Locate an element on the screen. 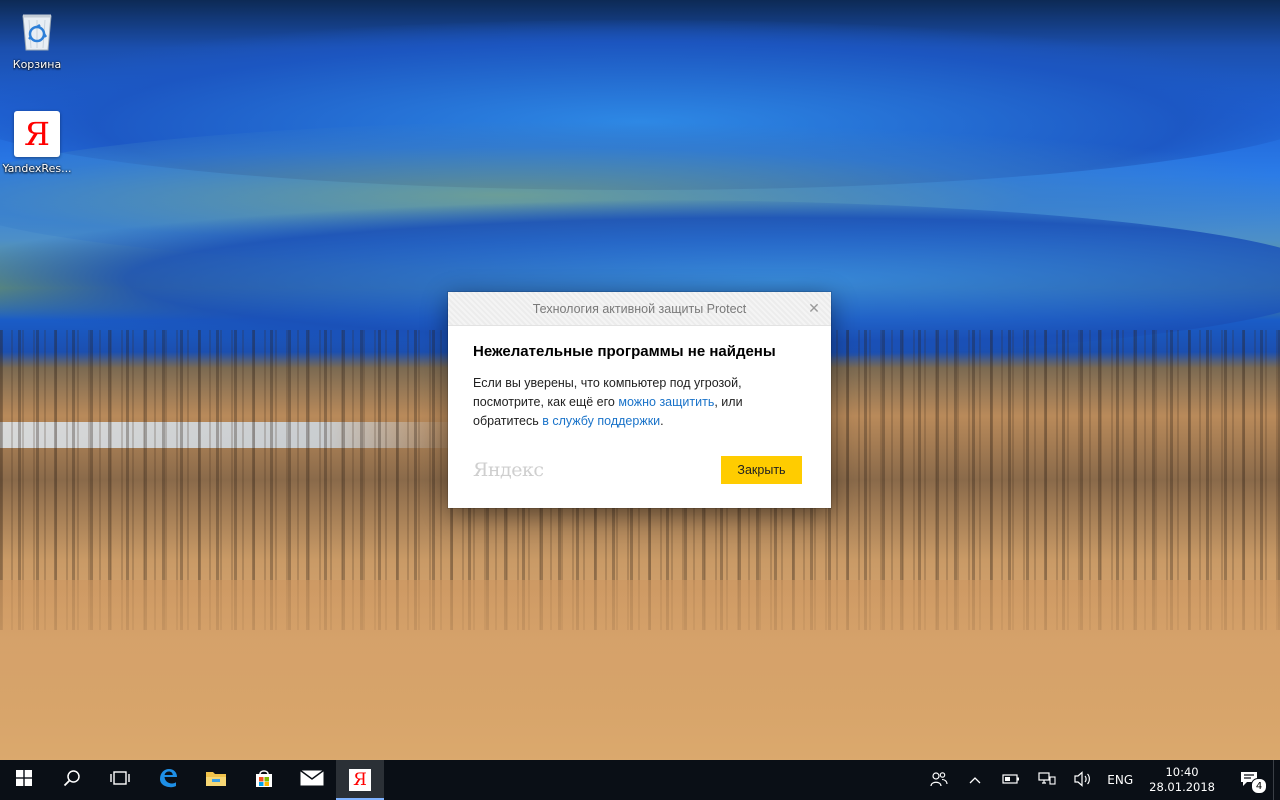 Image resolution: width=1280 pixels, height=800 pixels. search-icon is located at coordinates (72, 780).